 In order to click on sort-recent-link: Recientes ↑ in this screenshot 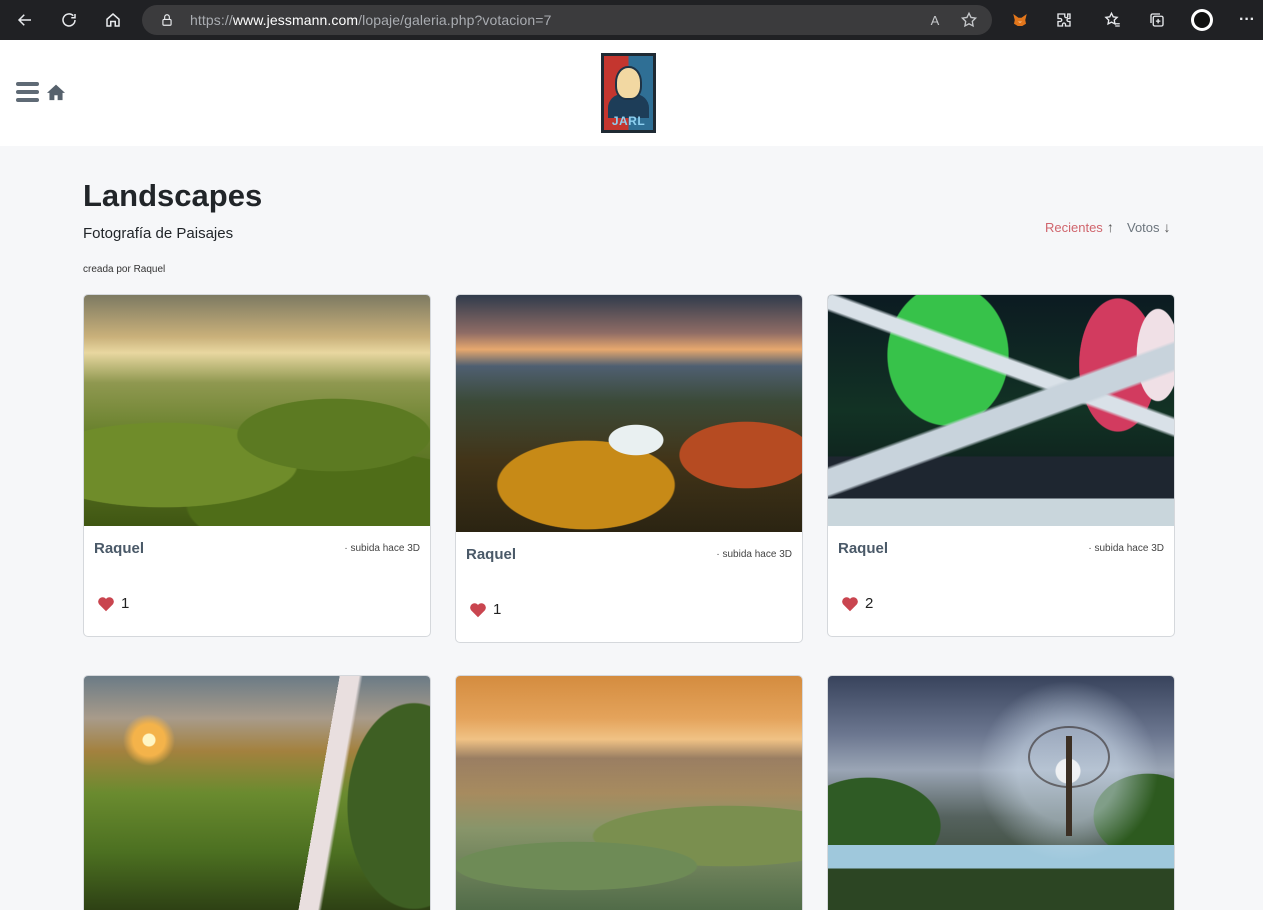, I will do `click(1079, 227)`.